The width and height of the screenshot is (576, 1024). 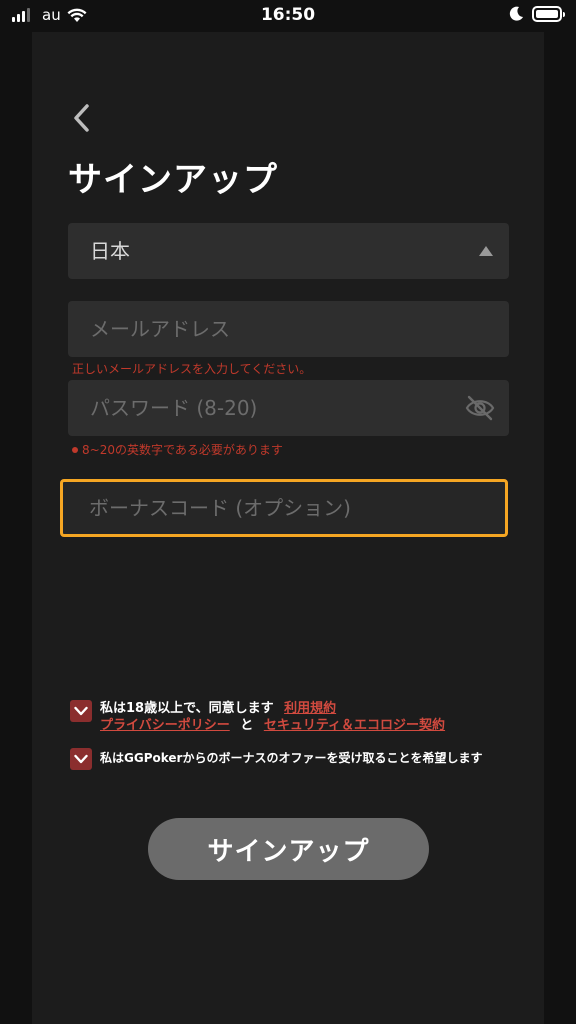 I want to click on status-bar: au 16:50, so click(x=288, y=16).